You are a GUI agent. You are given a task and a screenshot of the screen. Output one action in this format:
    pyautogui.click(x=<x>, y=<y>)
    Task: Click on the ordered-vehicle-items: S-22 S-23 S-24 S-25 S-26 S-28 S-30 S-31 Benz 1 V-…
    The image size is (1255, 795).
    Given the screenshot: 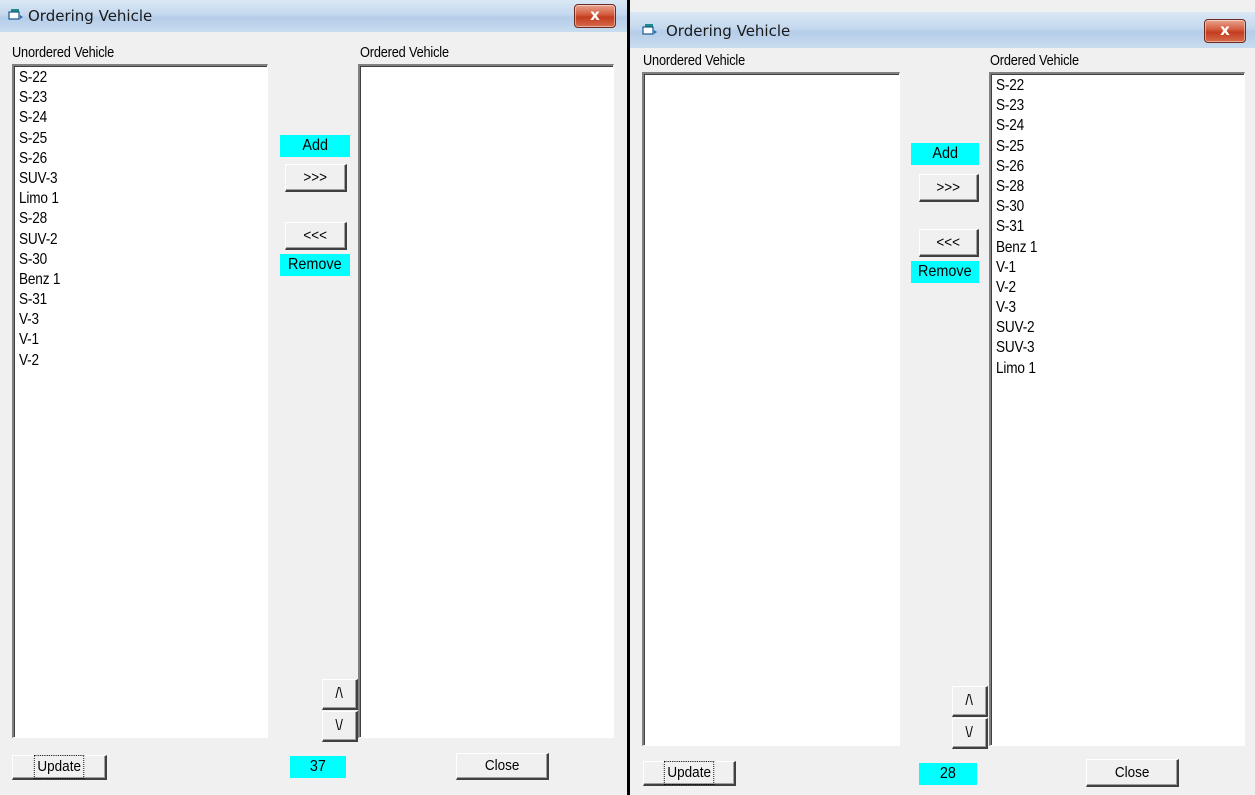 What is the action you would take?
    pyautogui.click(x=1117, y=226)
    